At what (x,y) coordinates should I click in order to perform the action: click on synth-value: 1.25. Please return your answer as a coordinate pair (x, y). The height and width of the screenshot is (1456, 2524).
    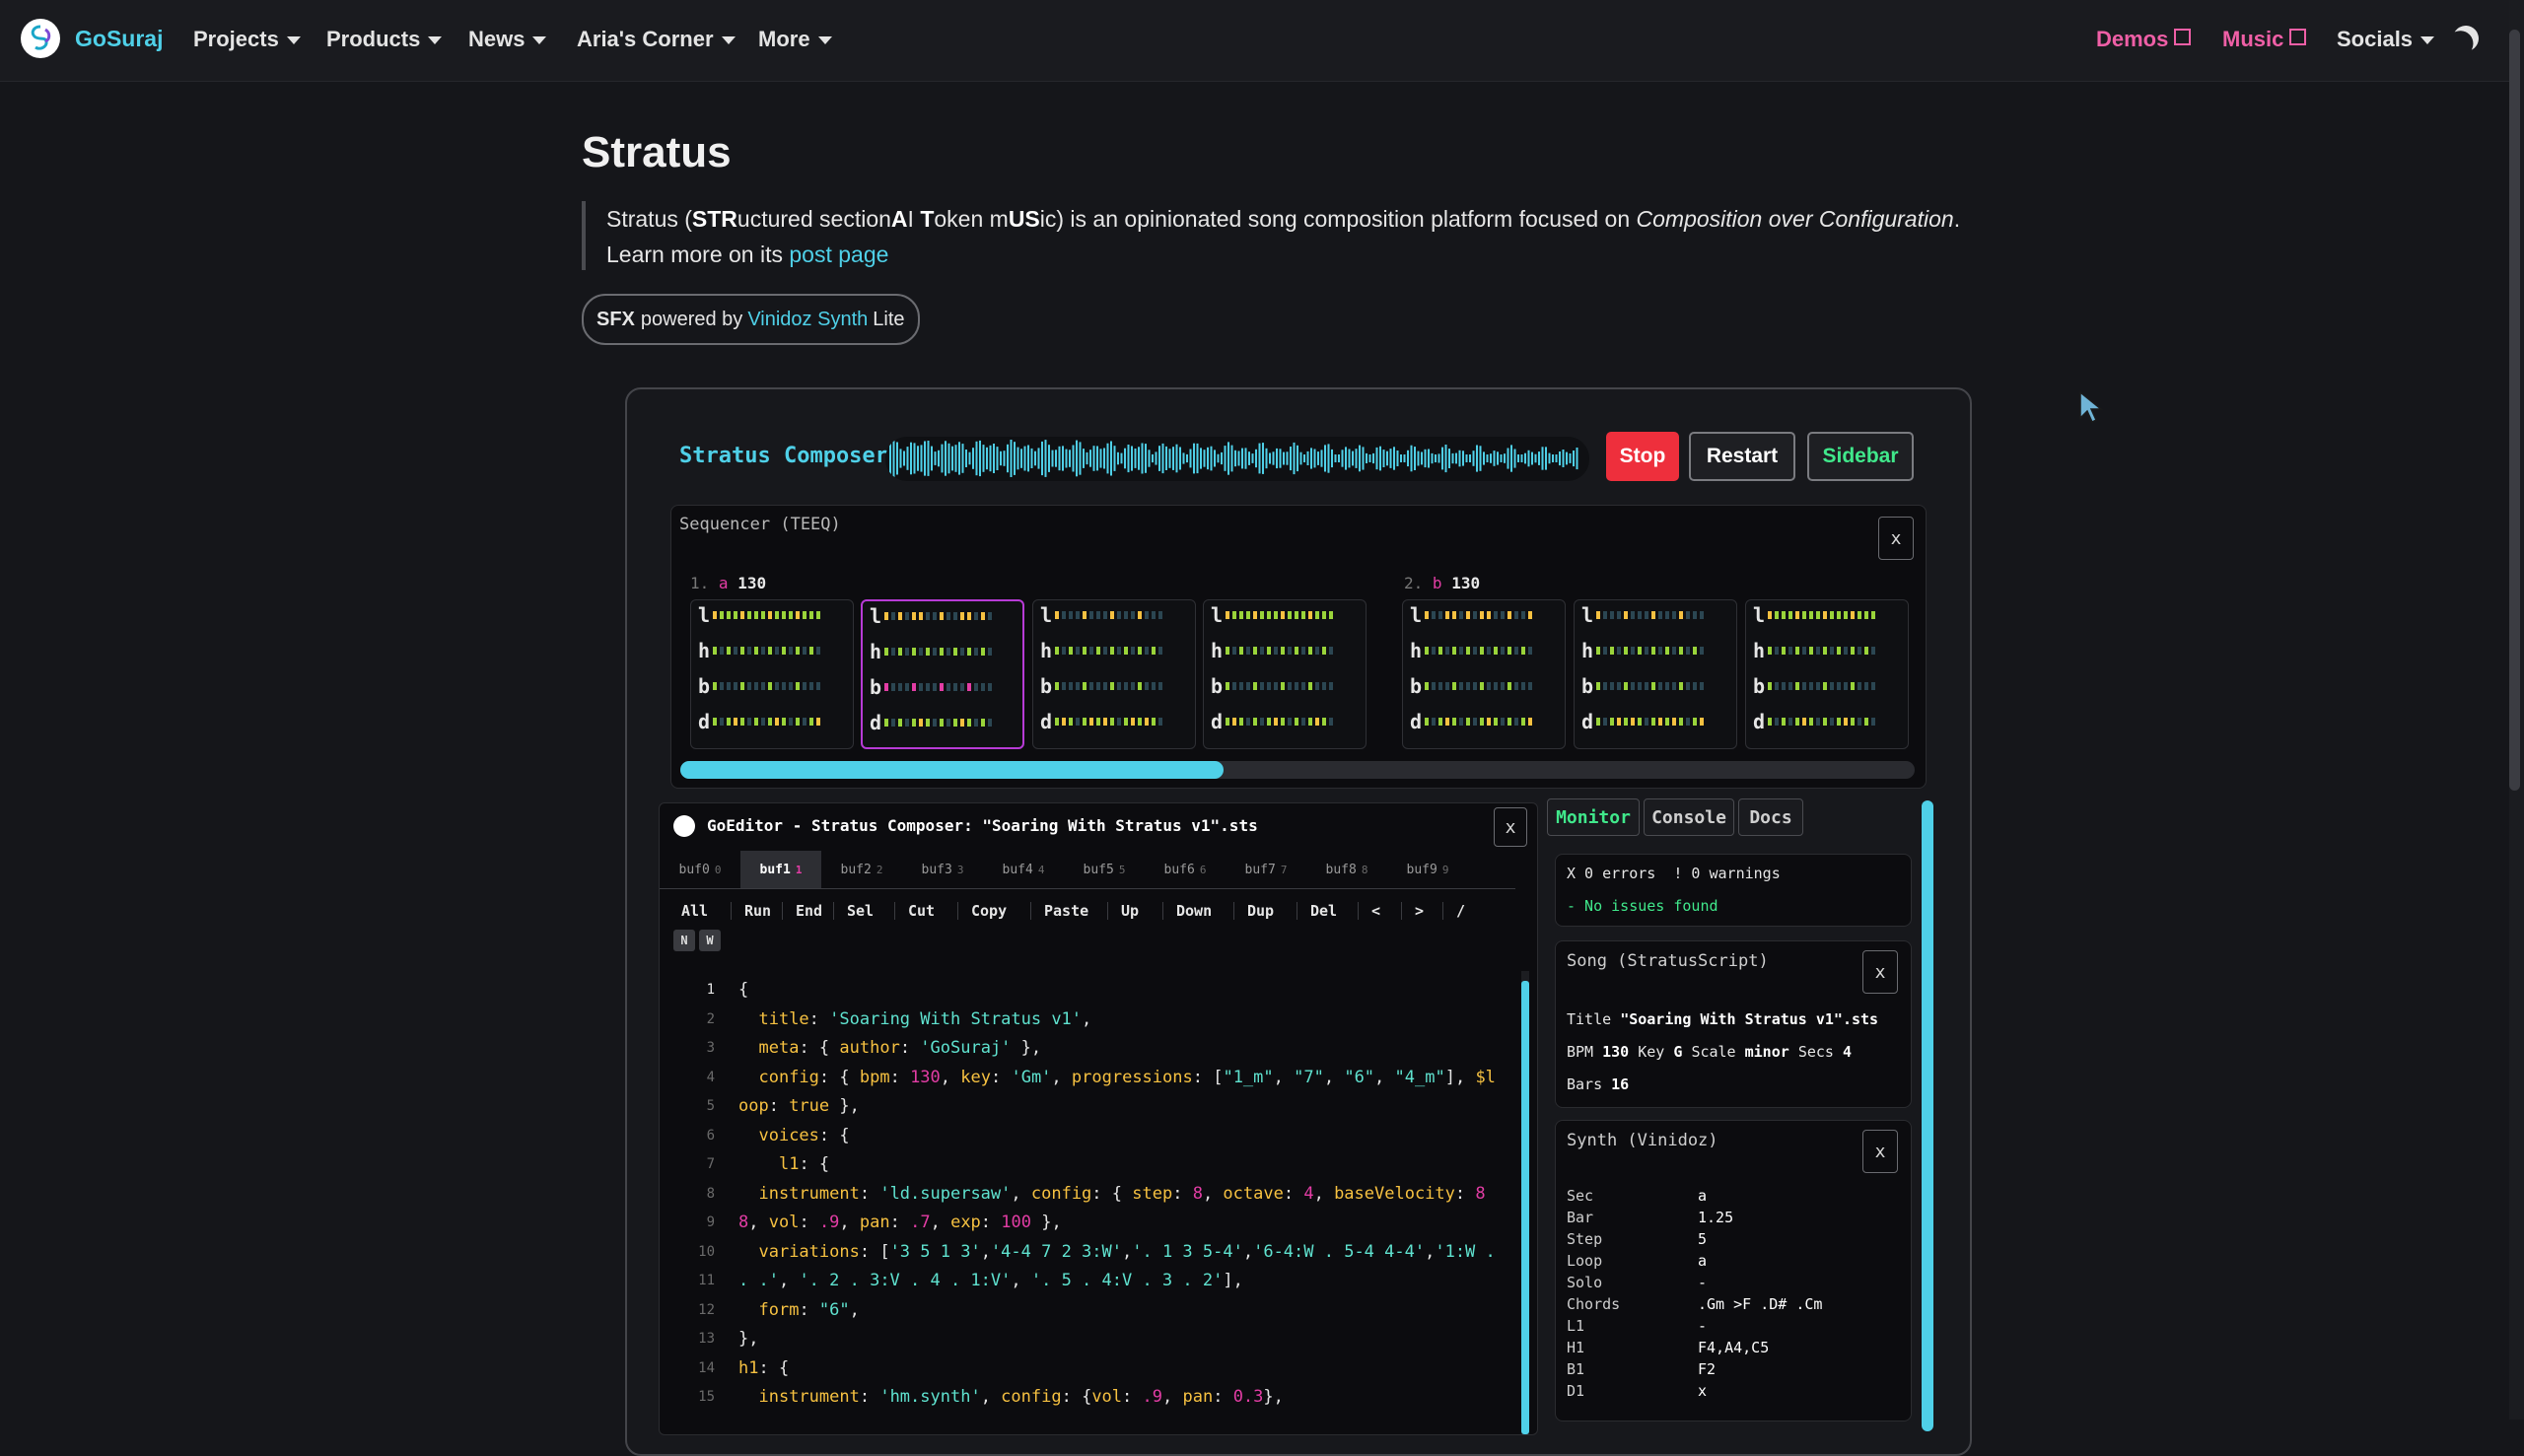
    Looking at the image, I should click on (1716, 1217).